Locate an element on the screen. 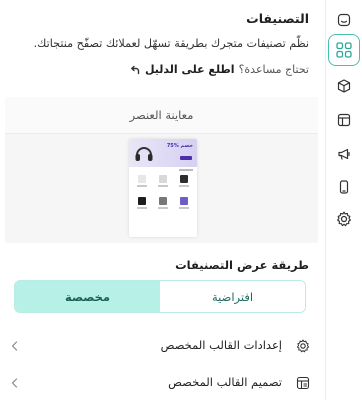 The height and width of the screenshot is (400, 362). preview-header: معاينة العنصر is located at coordinates (161, 115).